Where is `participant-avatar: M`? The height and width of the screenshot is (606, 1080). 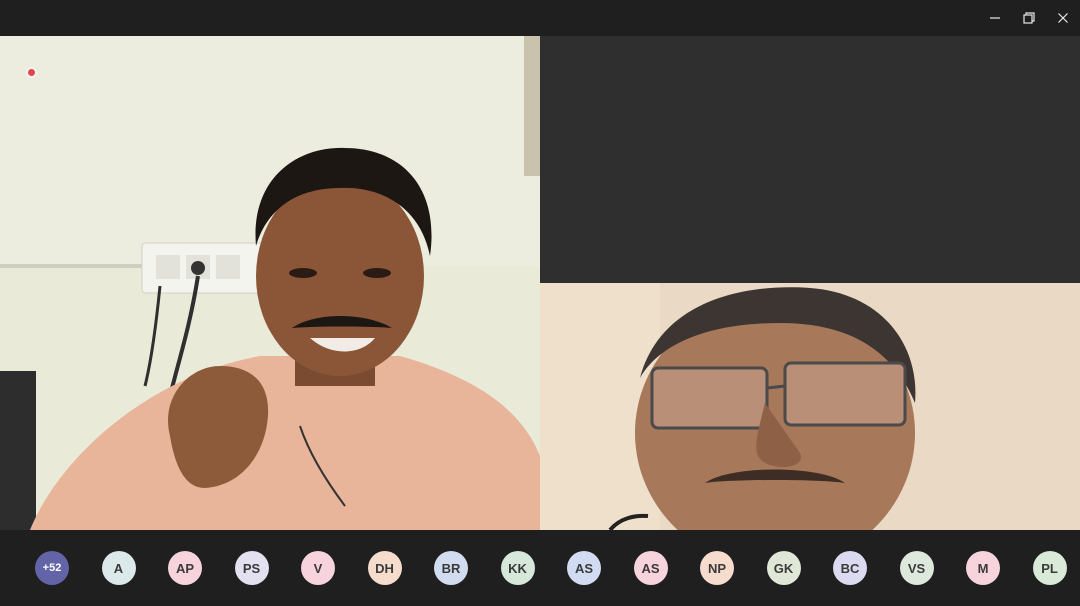
participant-avatar: M is located at coordinates (983, 568).